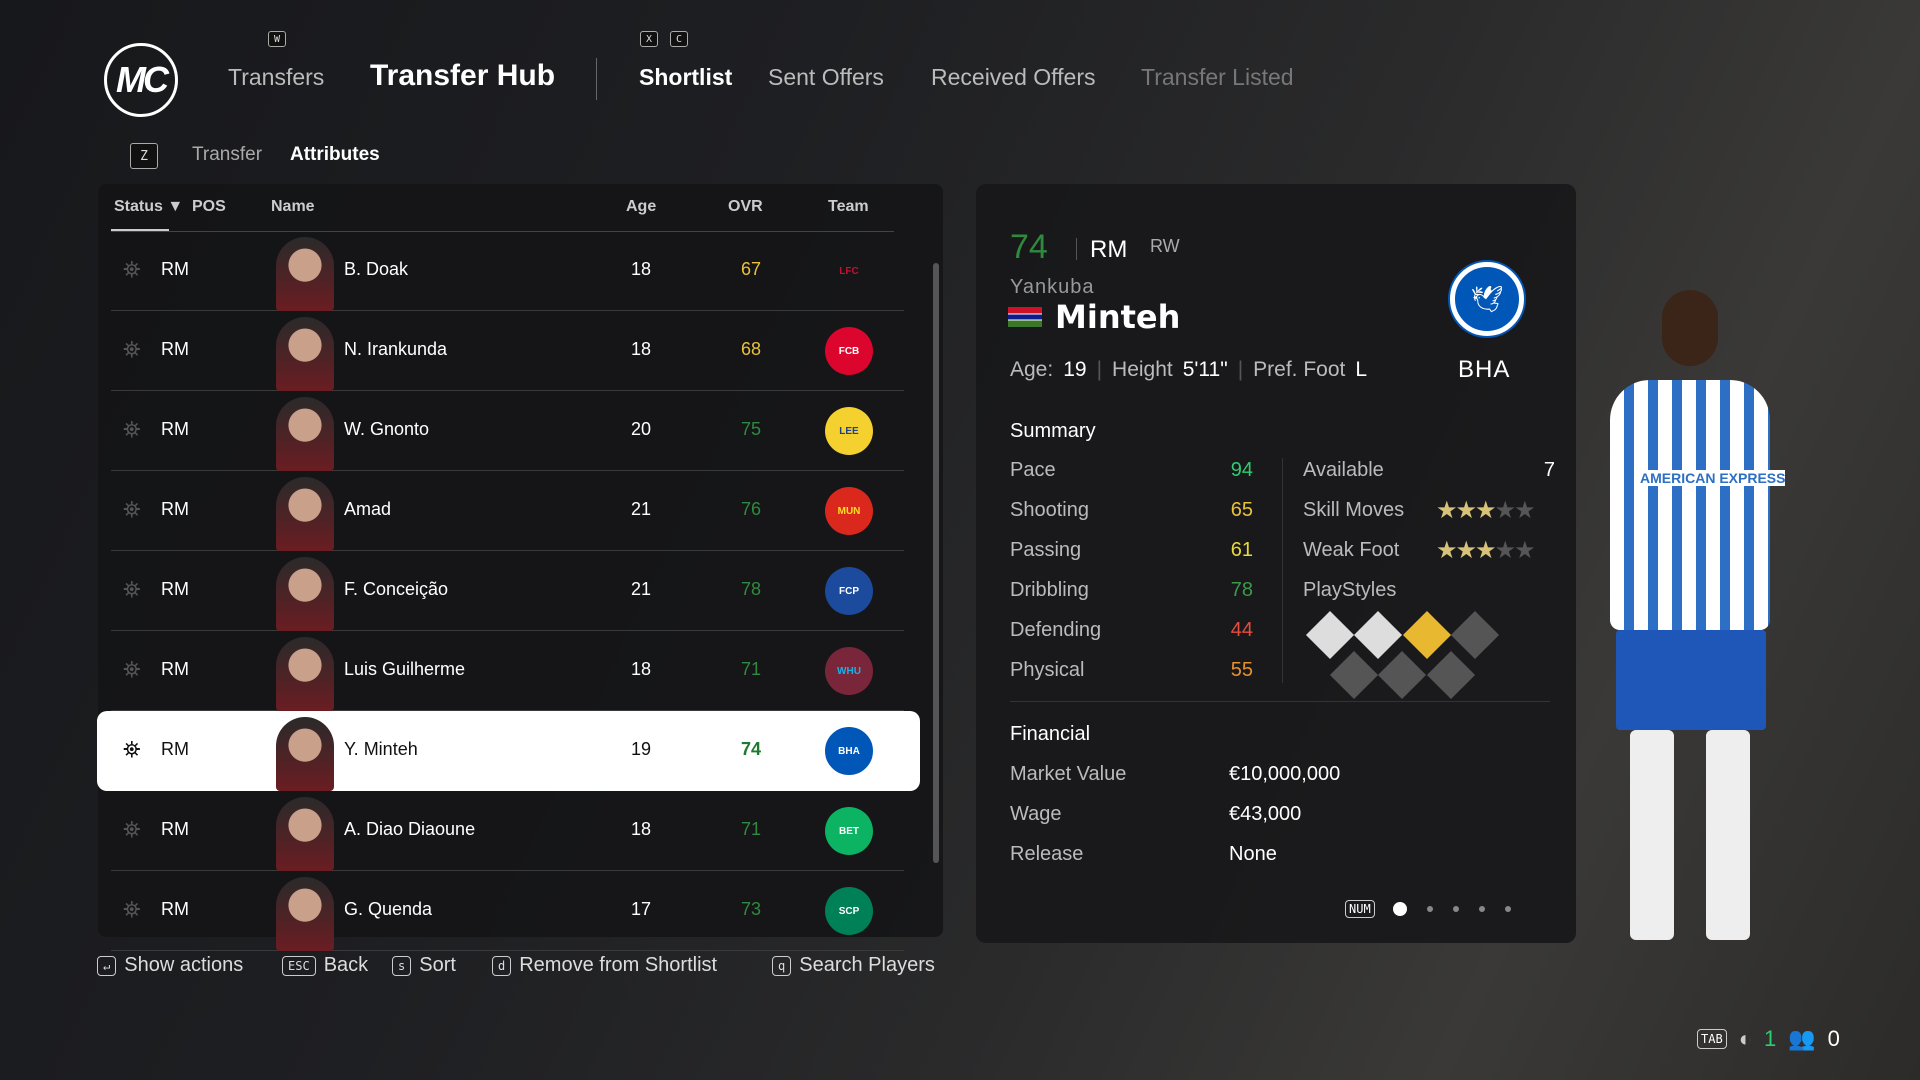 The width and height of the screenshot is (1920, 1080). Describe the element at coordinates (335, 155) in the screenshot. I see `subtab-attributes: Attributes` at that location.